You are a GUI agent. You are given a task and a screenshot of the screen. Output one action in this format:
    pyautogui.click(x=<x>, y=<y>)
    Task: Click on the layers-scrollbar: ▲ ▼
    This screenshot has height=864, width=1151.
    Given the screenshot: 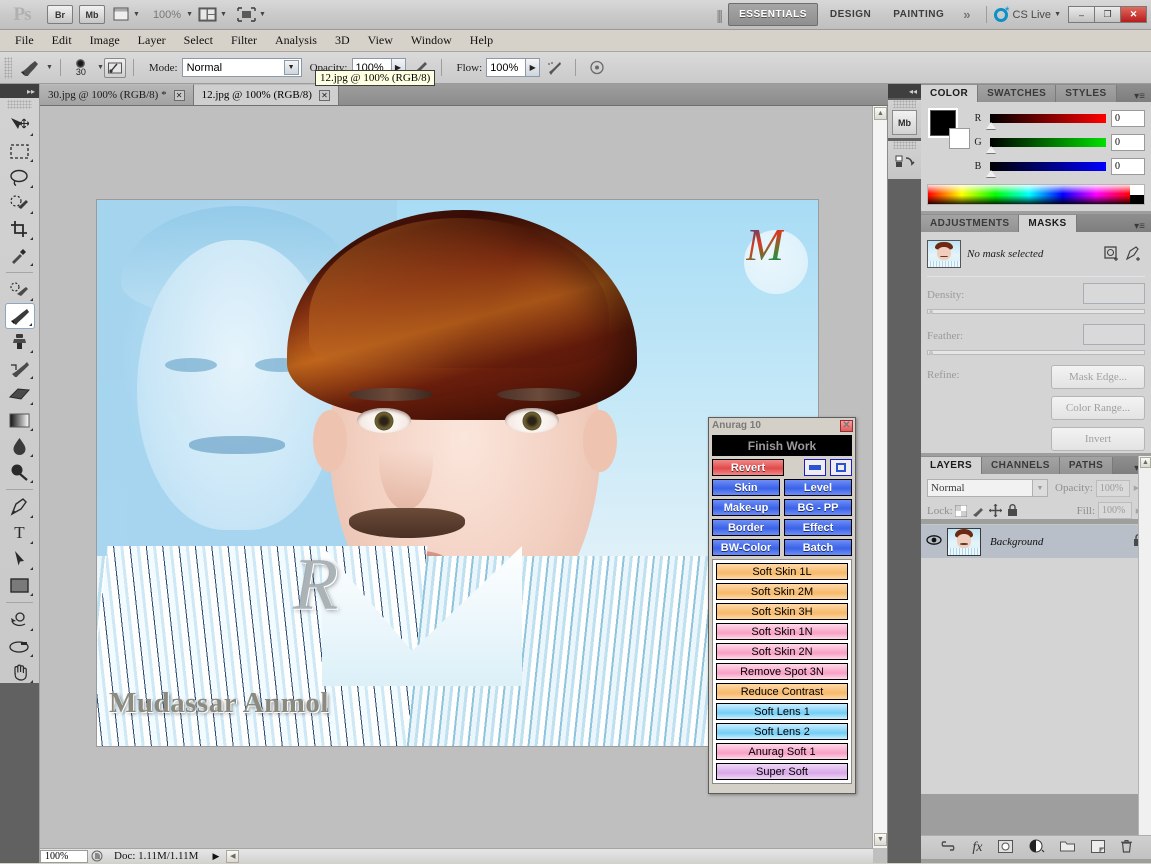 What is the action you would take?
    pyautogui.click(x=1144, y=657)
    